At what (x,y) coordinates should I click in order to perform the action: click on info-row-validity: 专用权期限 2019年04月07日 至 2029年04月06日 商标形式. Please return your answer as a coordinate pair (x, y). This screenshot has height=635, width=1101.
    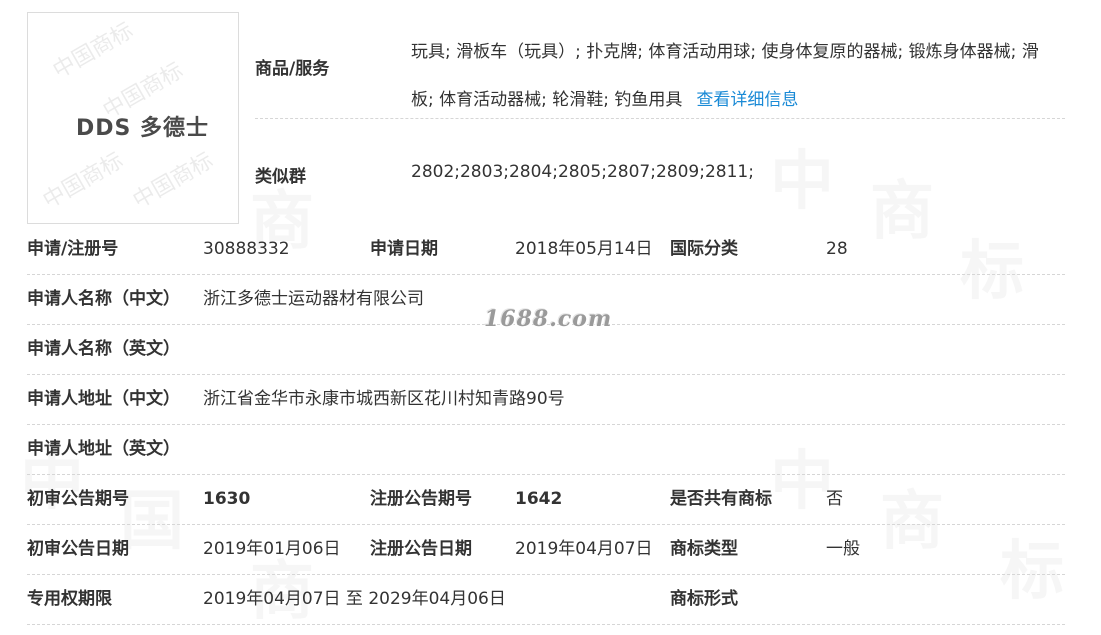
    Looking at the image, I should click on (546, 600).